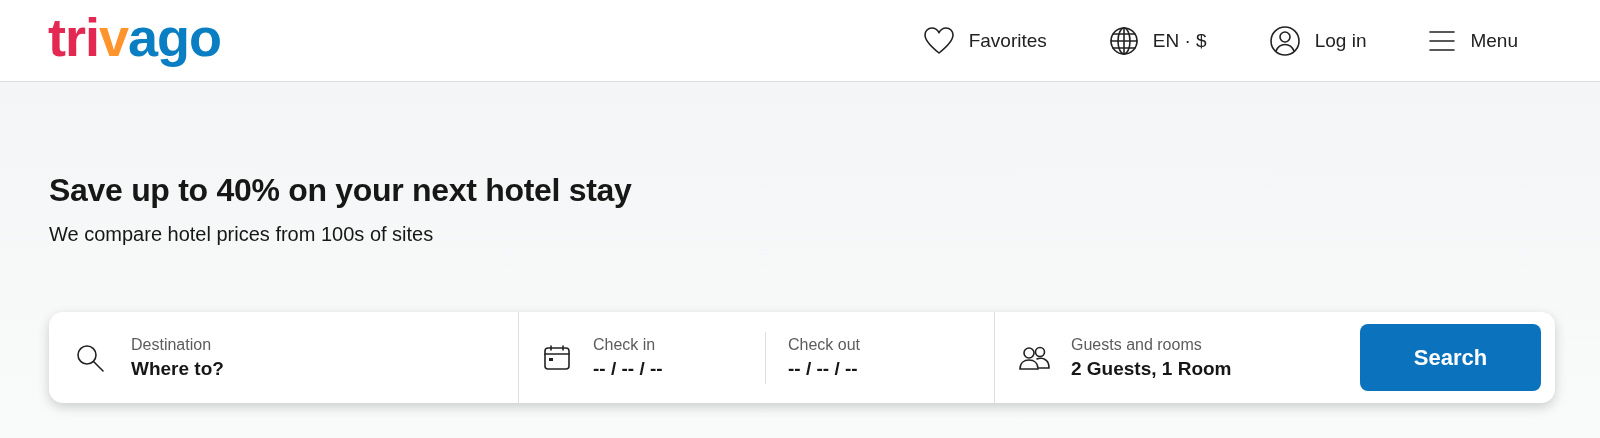 The width and height of the screenshot is (1600, 438). I want to click on guests-field: 2 Guests, 1 Room, so click(1178, 368).